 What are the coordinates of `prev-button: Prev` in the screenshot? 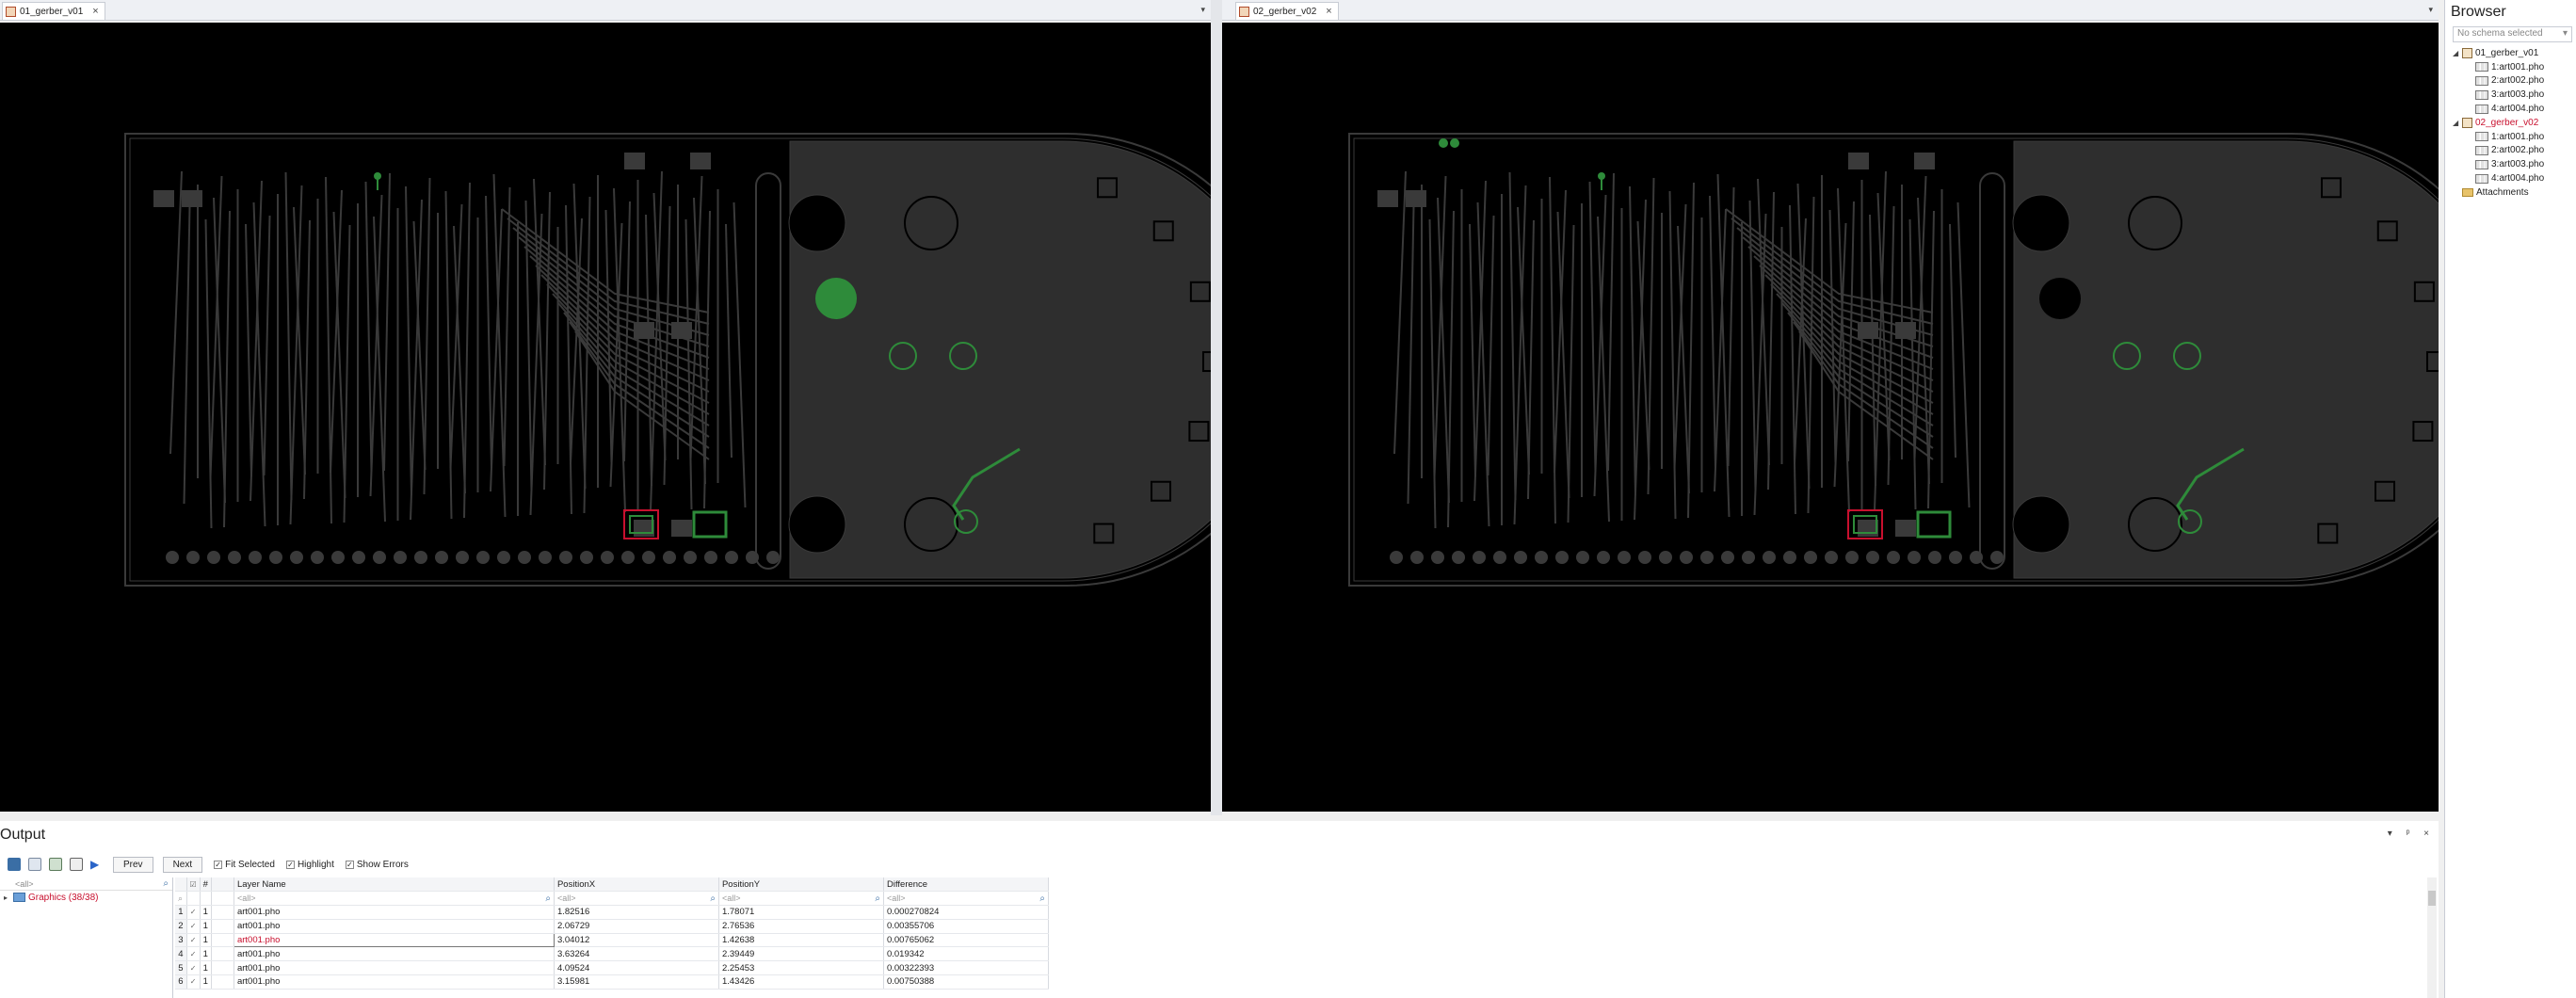 It's located at (133, 864).